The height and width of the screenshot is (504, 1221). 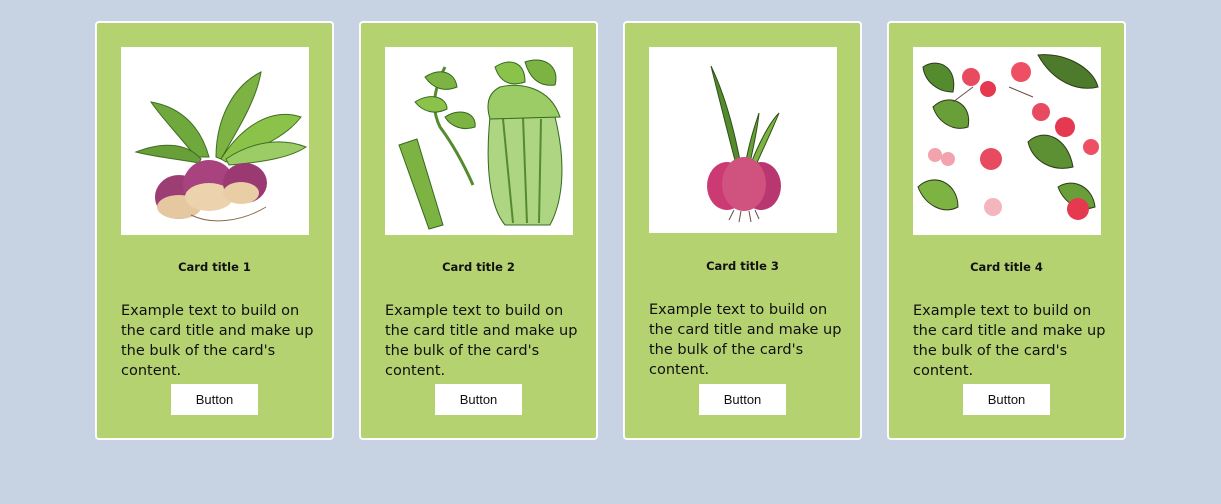 What do you see at coordinates (1007, 141) in the screenshot?
I see `radish-pattern-illustration` at bounding box center [1007, 141].